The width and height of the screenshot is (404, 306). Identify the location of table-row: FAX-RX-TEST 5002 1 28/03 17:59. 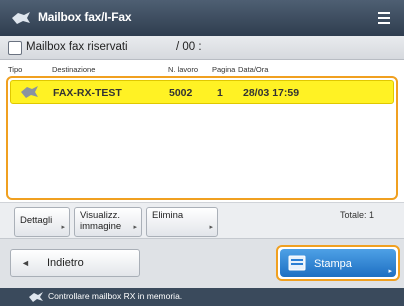
(202, 92).